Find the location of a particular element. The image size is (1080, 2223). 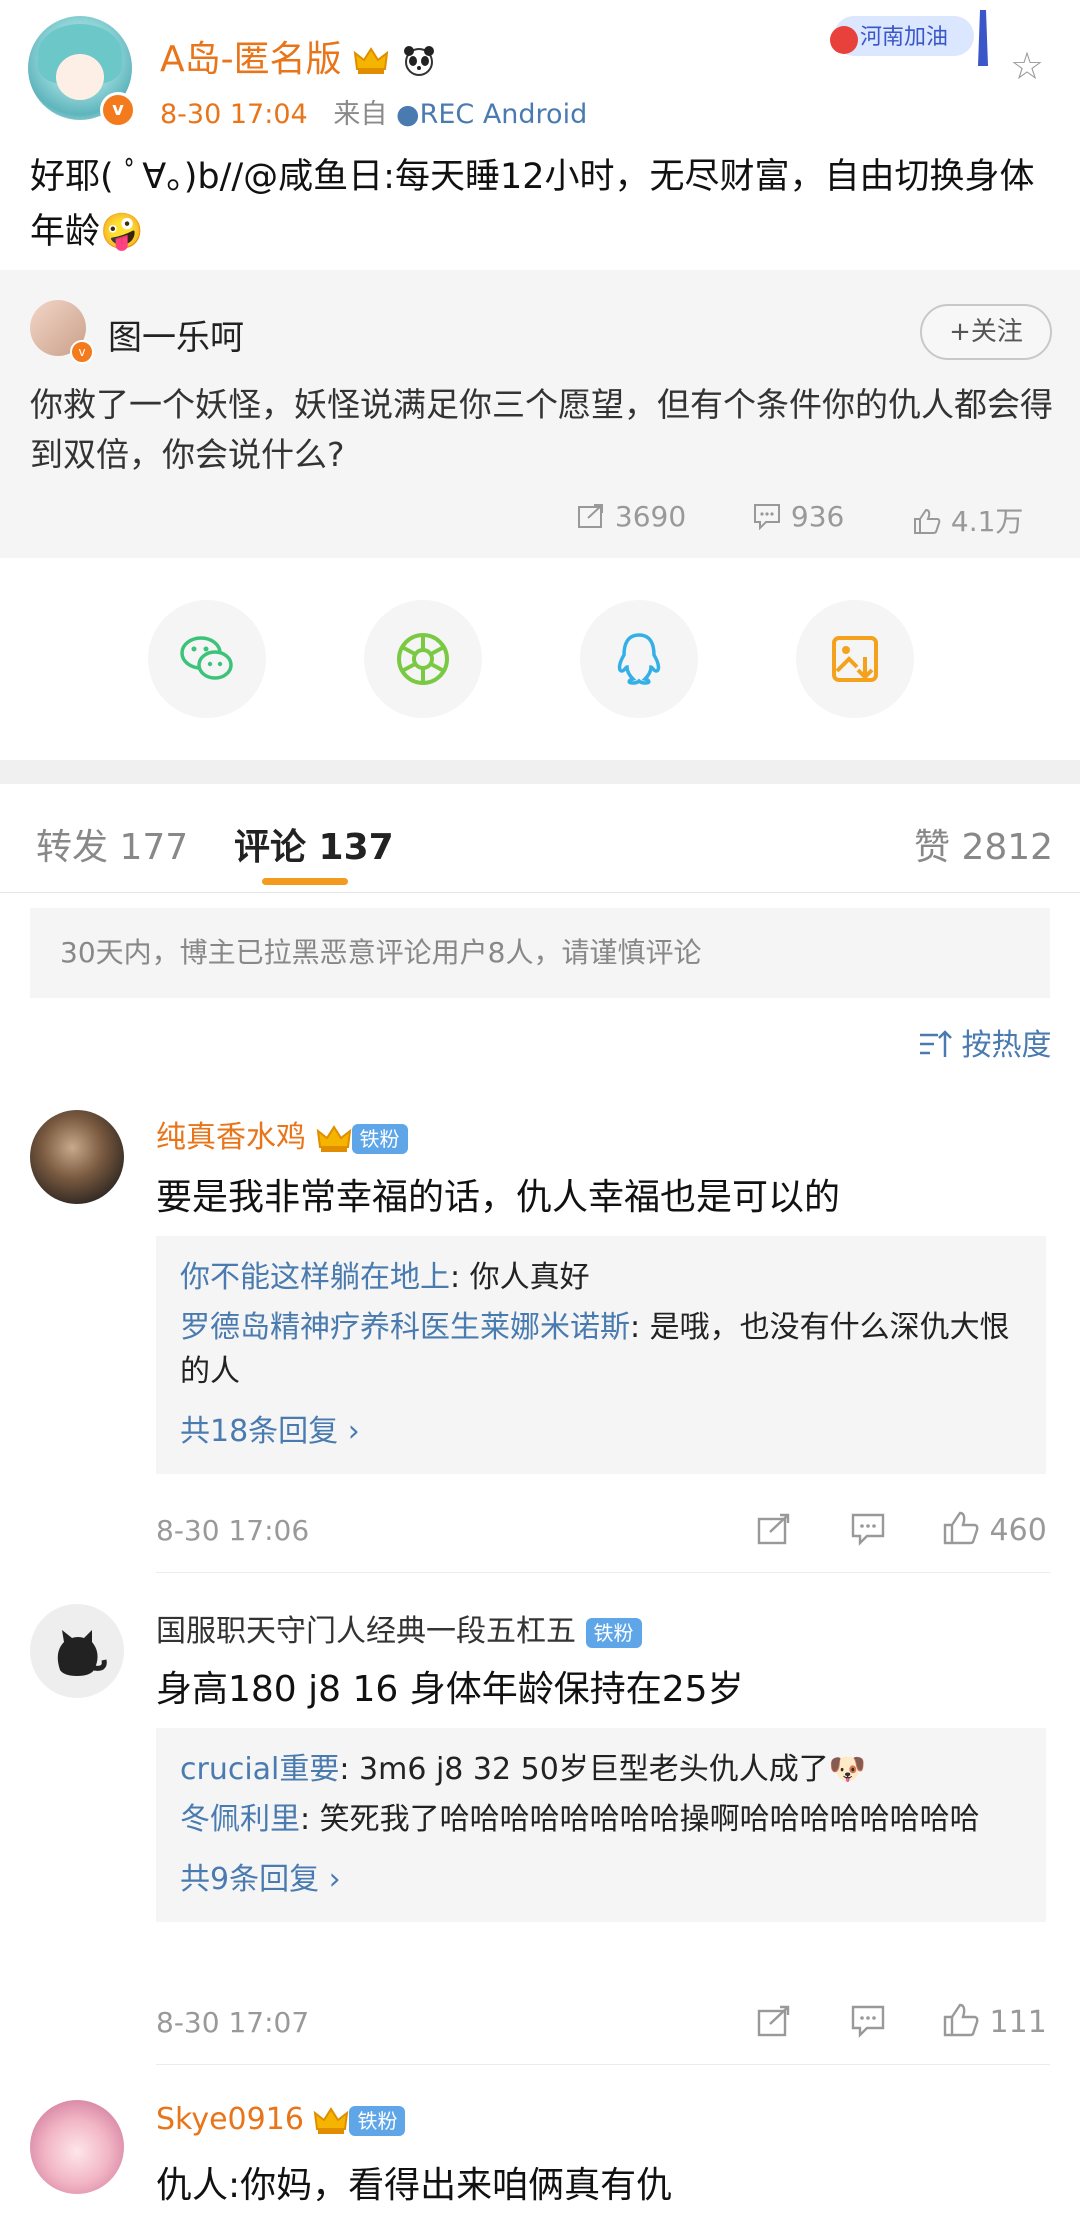

post-text: 好耶( ﾟ∀。)b//@咸鱼日:每天睡12小时，无尽财富，自由切换身体年龄🤪 is located at coordinates (532, 204).